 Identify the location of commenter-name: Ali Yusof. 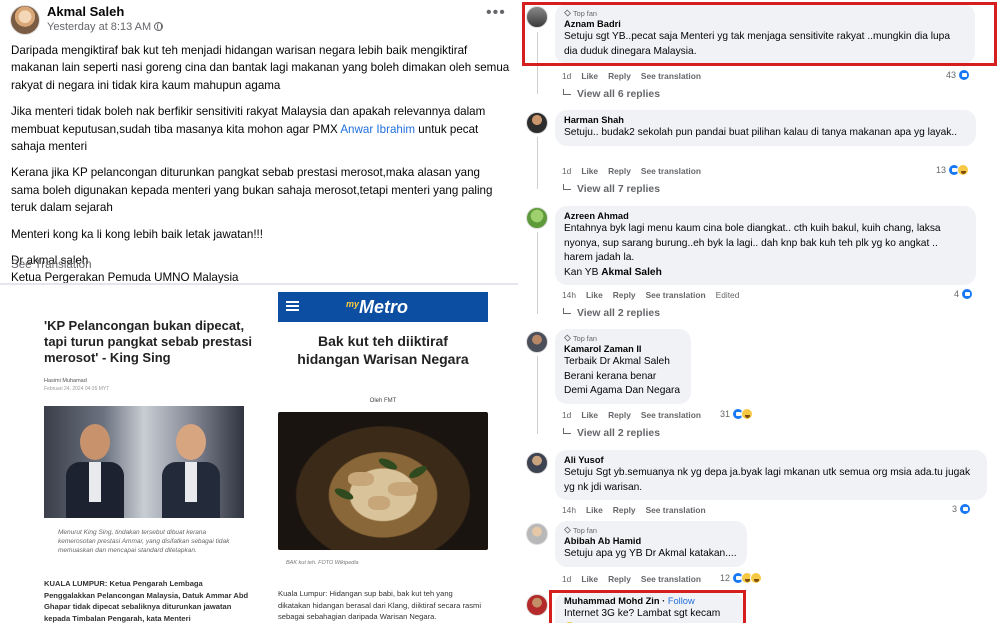
(771, 460).